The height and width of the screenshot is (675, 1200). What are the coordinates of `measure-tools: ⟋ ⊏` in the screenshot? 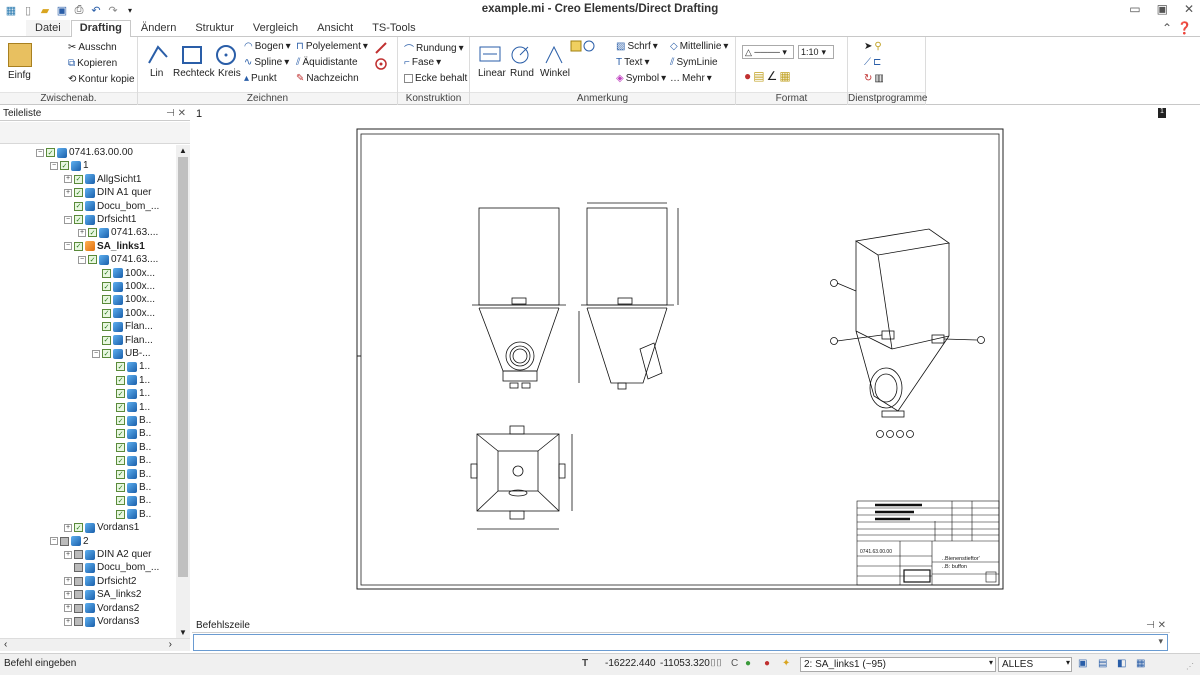 It's located at (872, 62).